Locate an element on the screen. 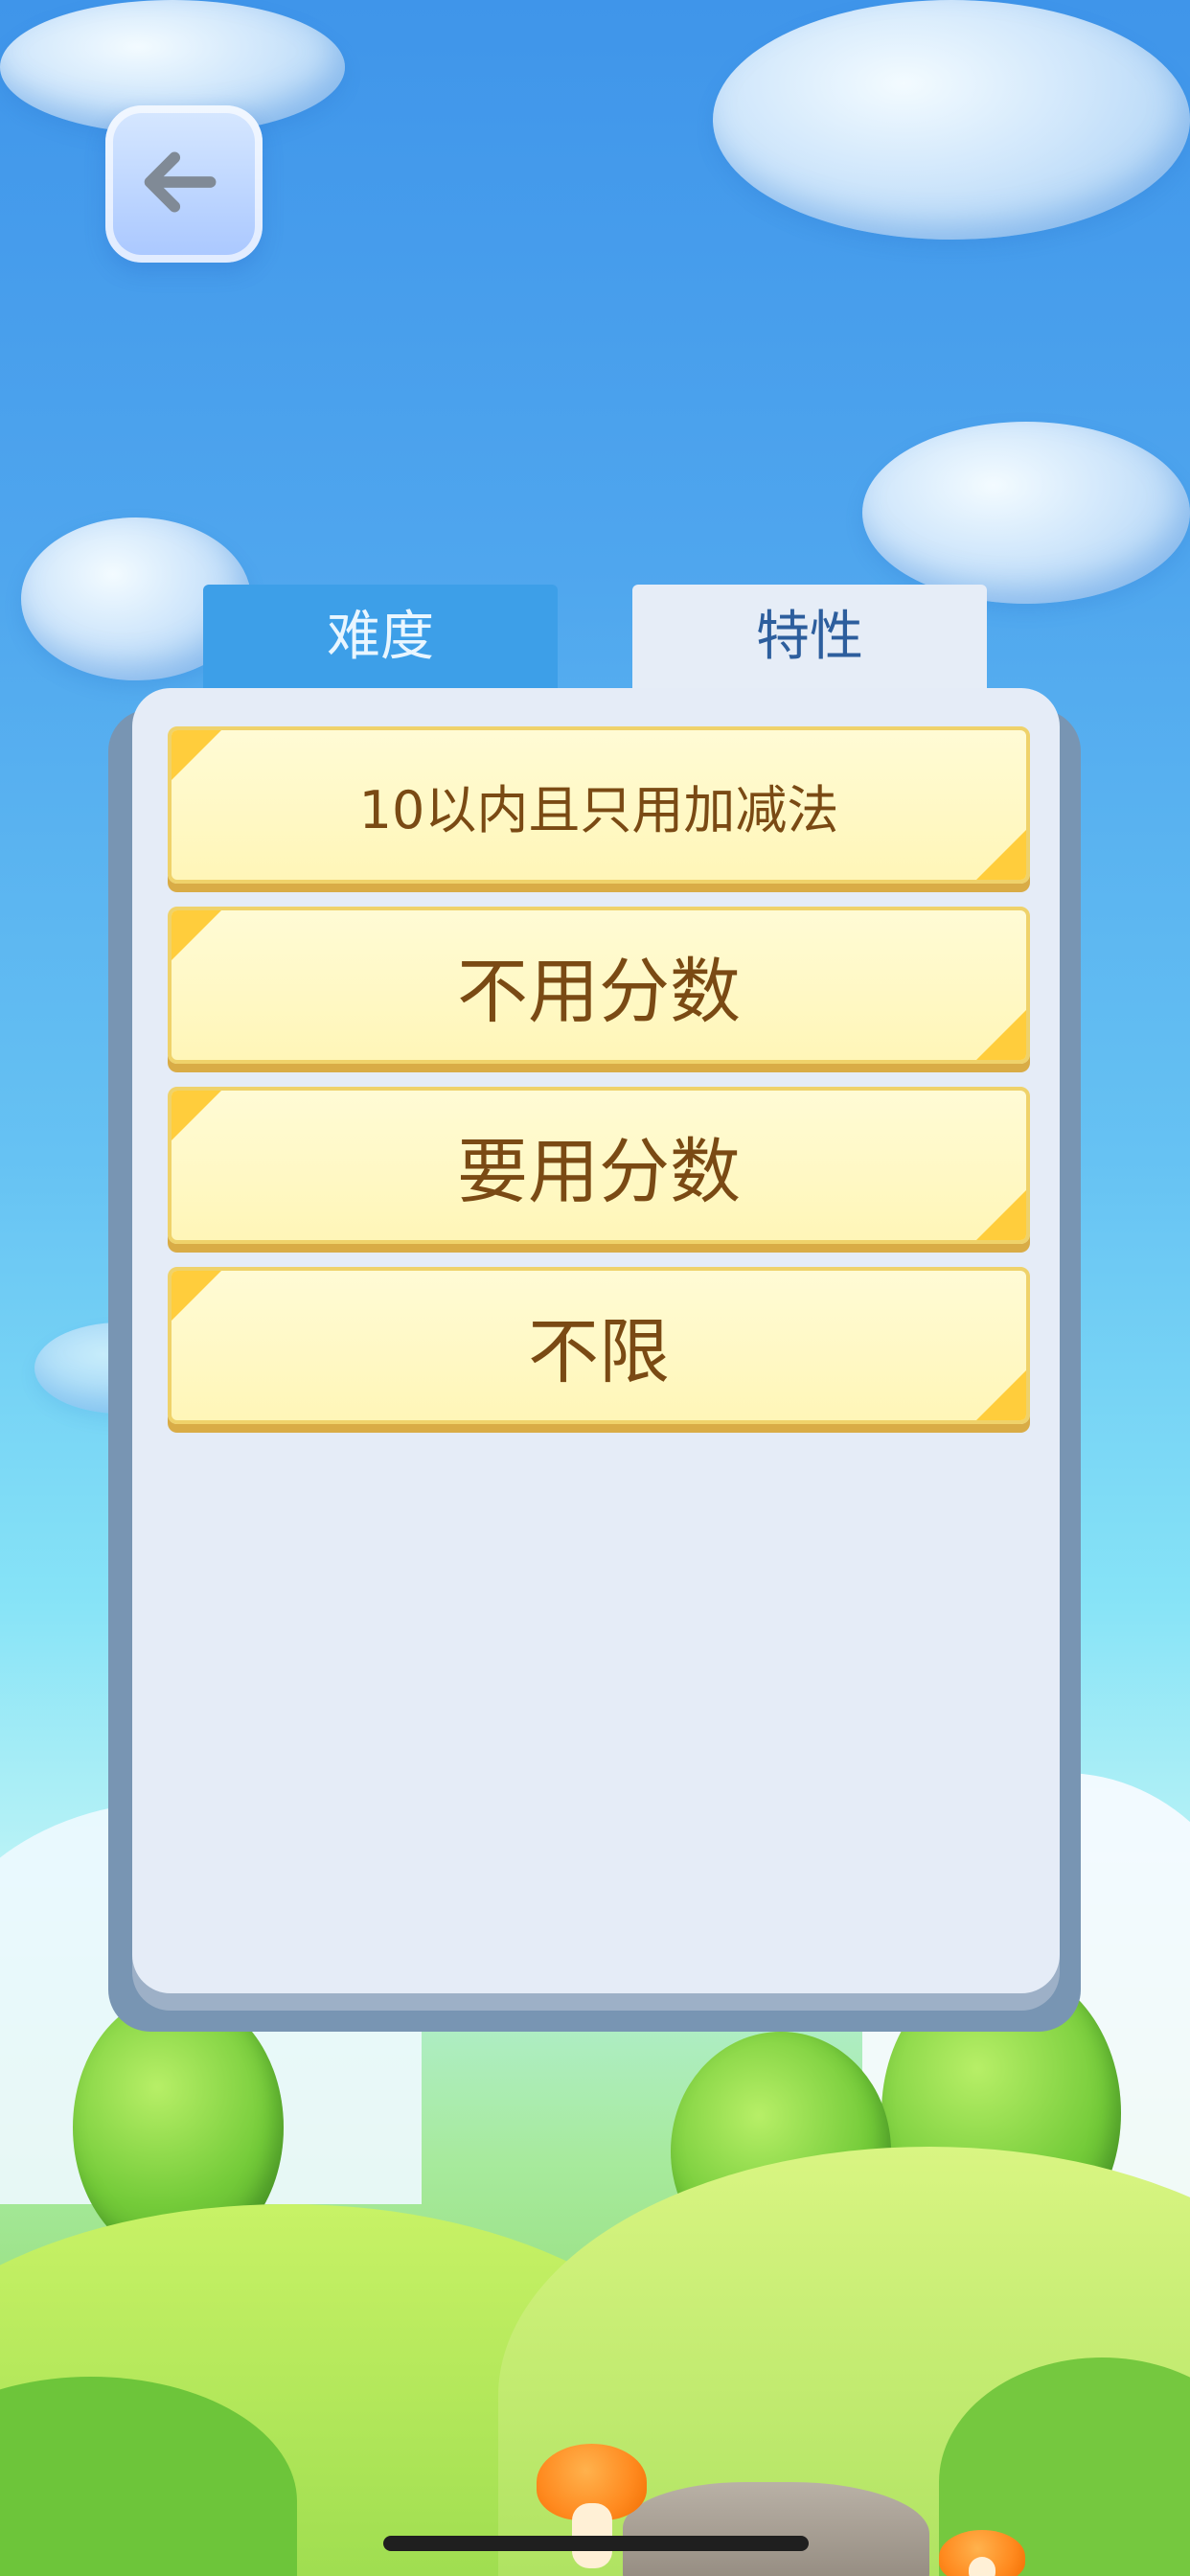 The width and height of the screenshot is (1190, 2576). cloud-top-right is located at coordinates (952, 120).